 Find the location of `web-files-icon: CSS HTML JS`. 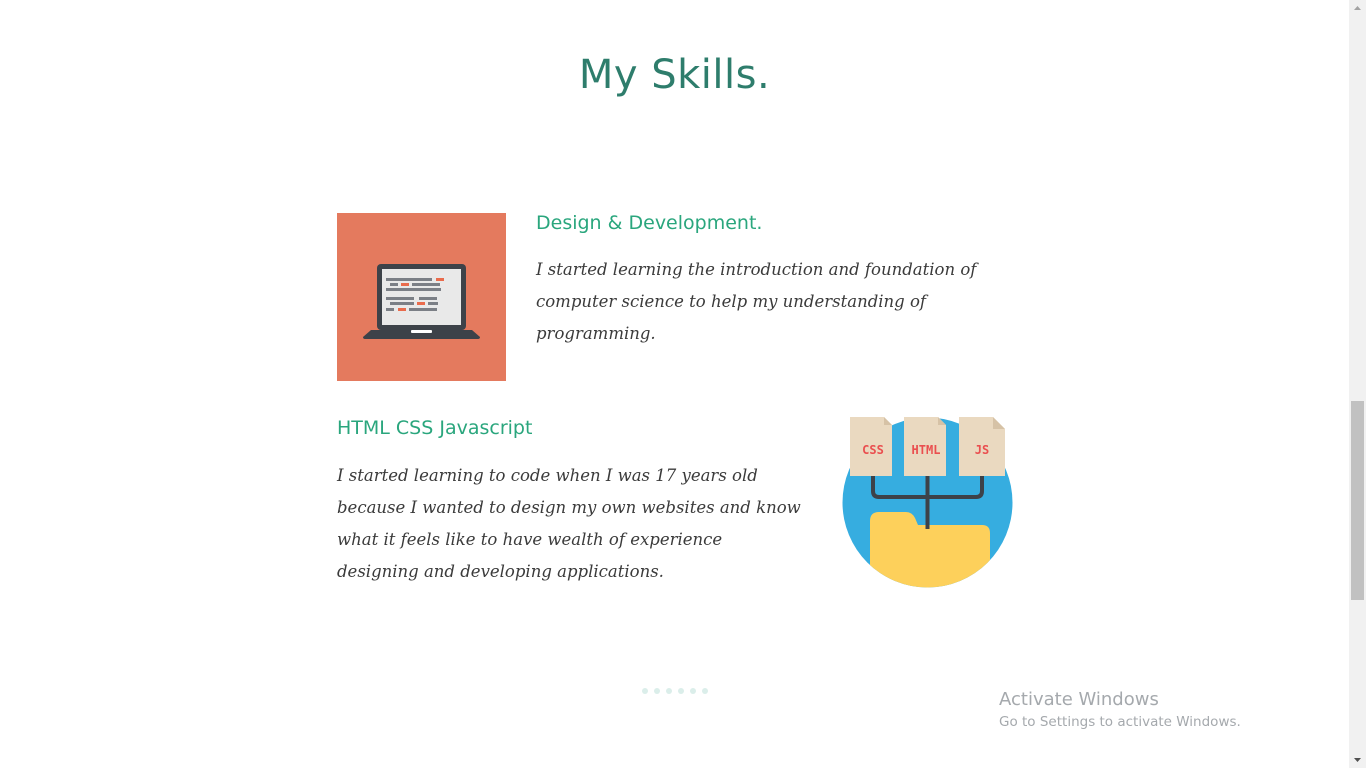

web-files-icon: CSS HTML JS is located at coordinates (927, 502).